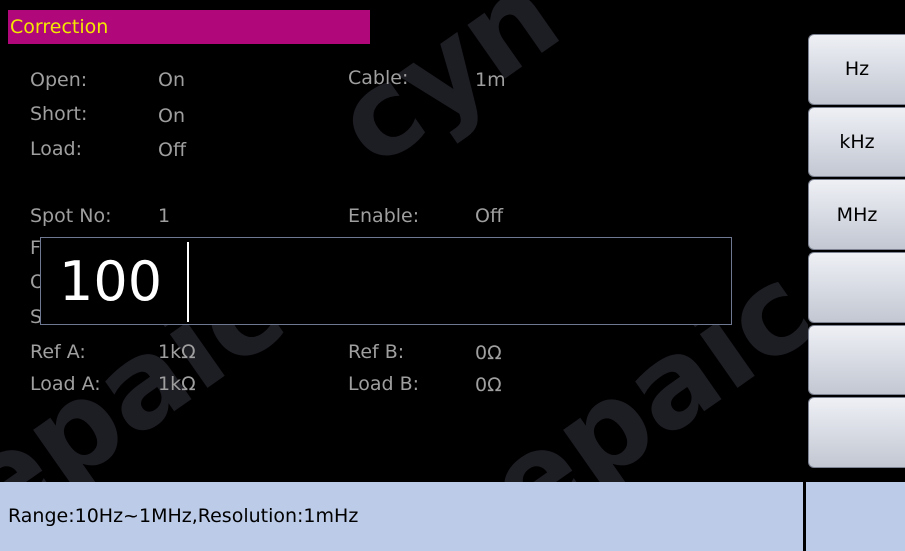 The image size is (905, 551). I want to click on load-b-label: Load B:, so click(384, 384).